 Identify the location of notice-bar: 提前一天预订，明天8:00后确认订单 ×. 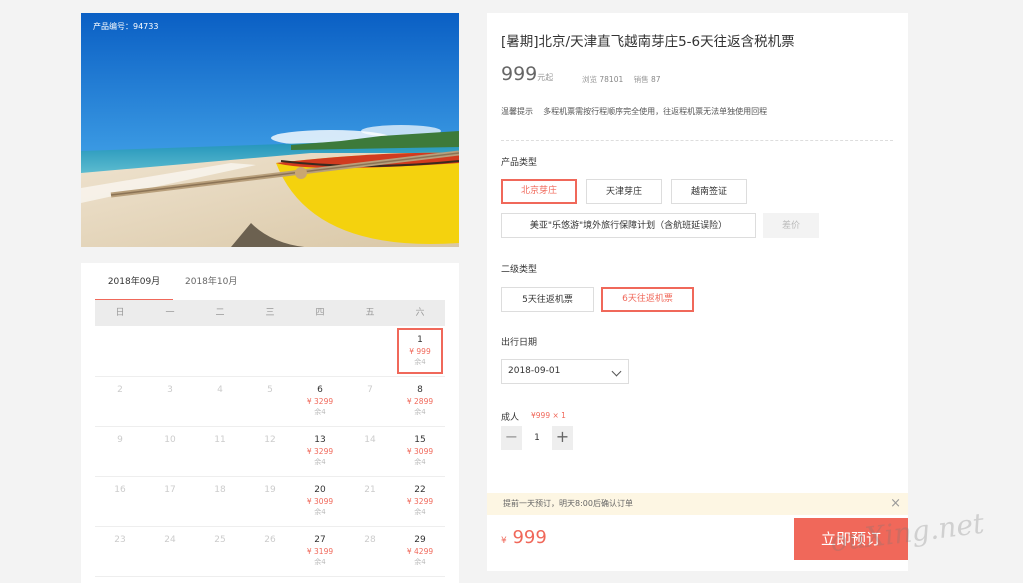
(697, 504).